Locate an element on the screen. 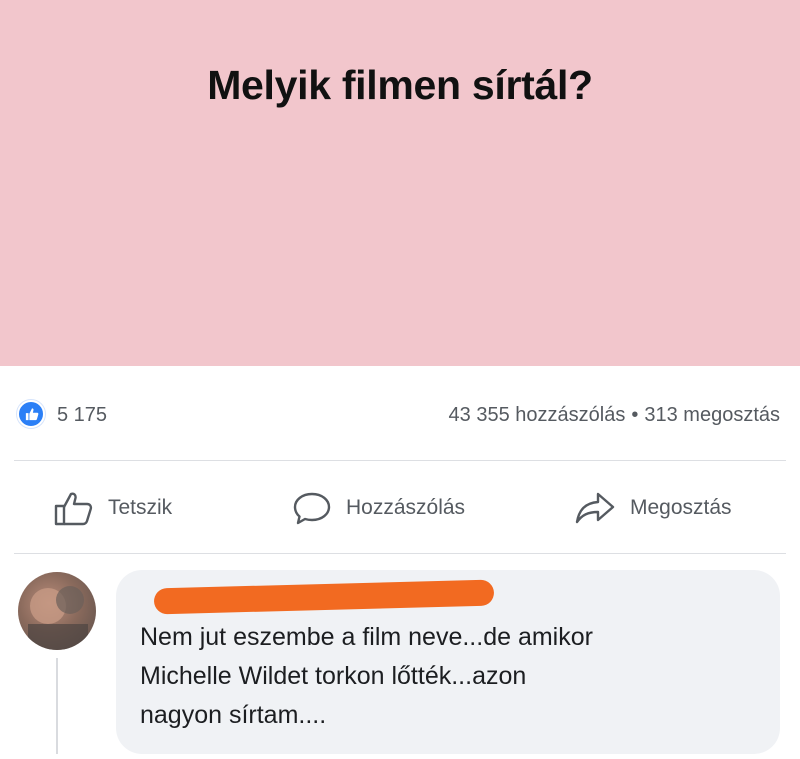 The image size is (800, 759). engagement-summary: 43 355 hozzászólás • 313 megosztás is located at coordinates (614, 415).